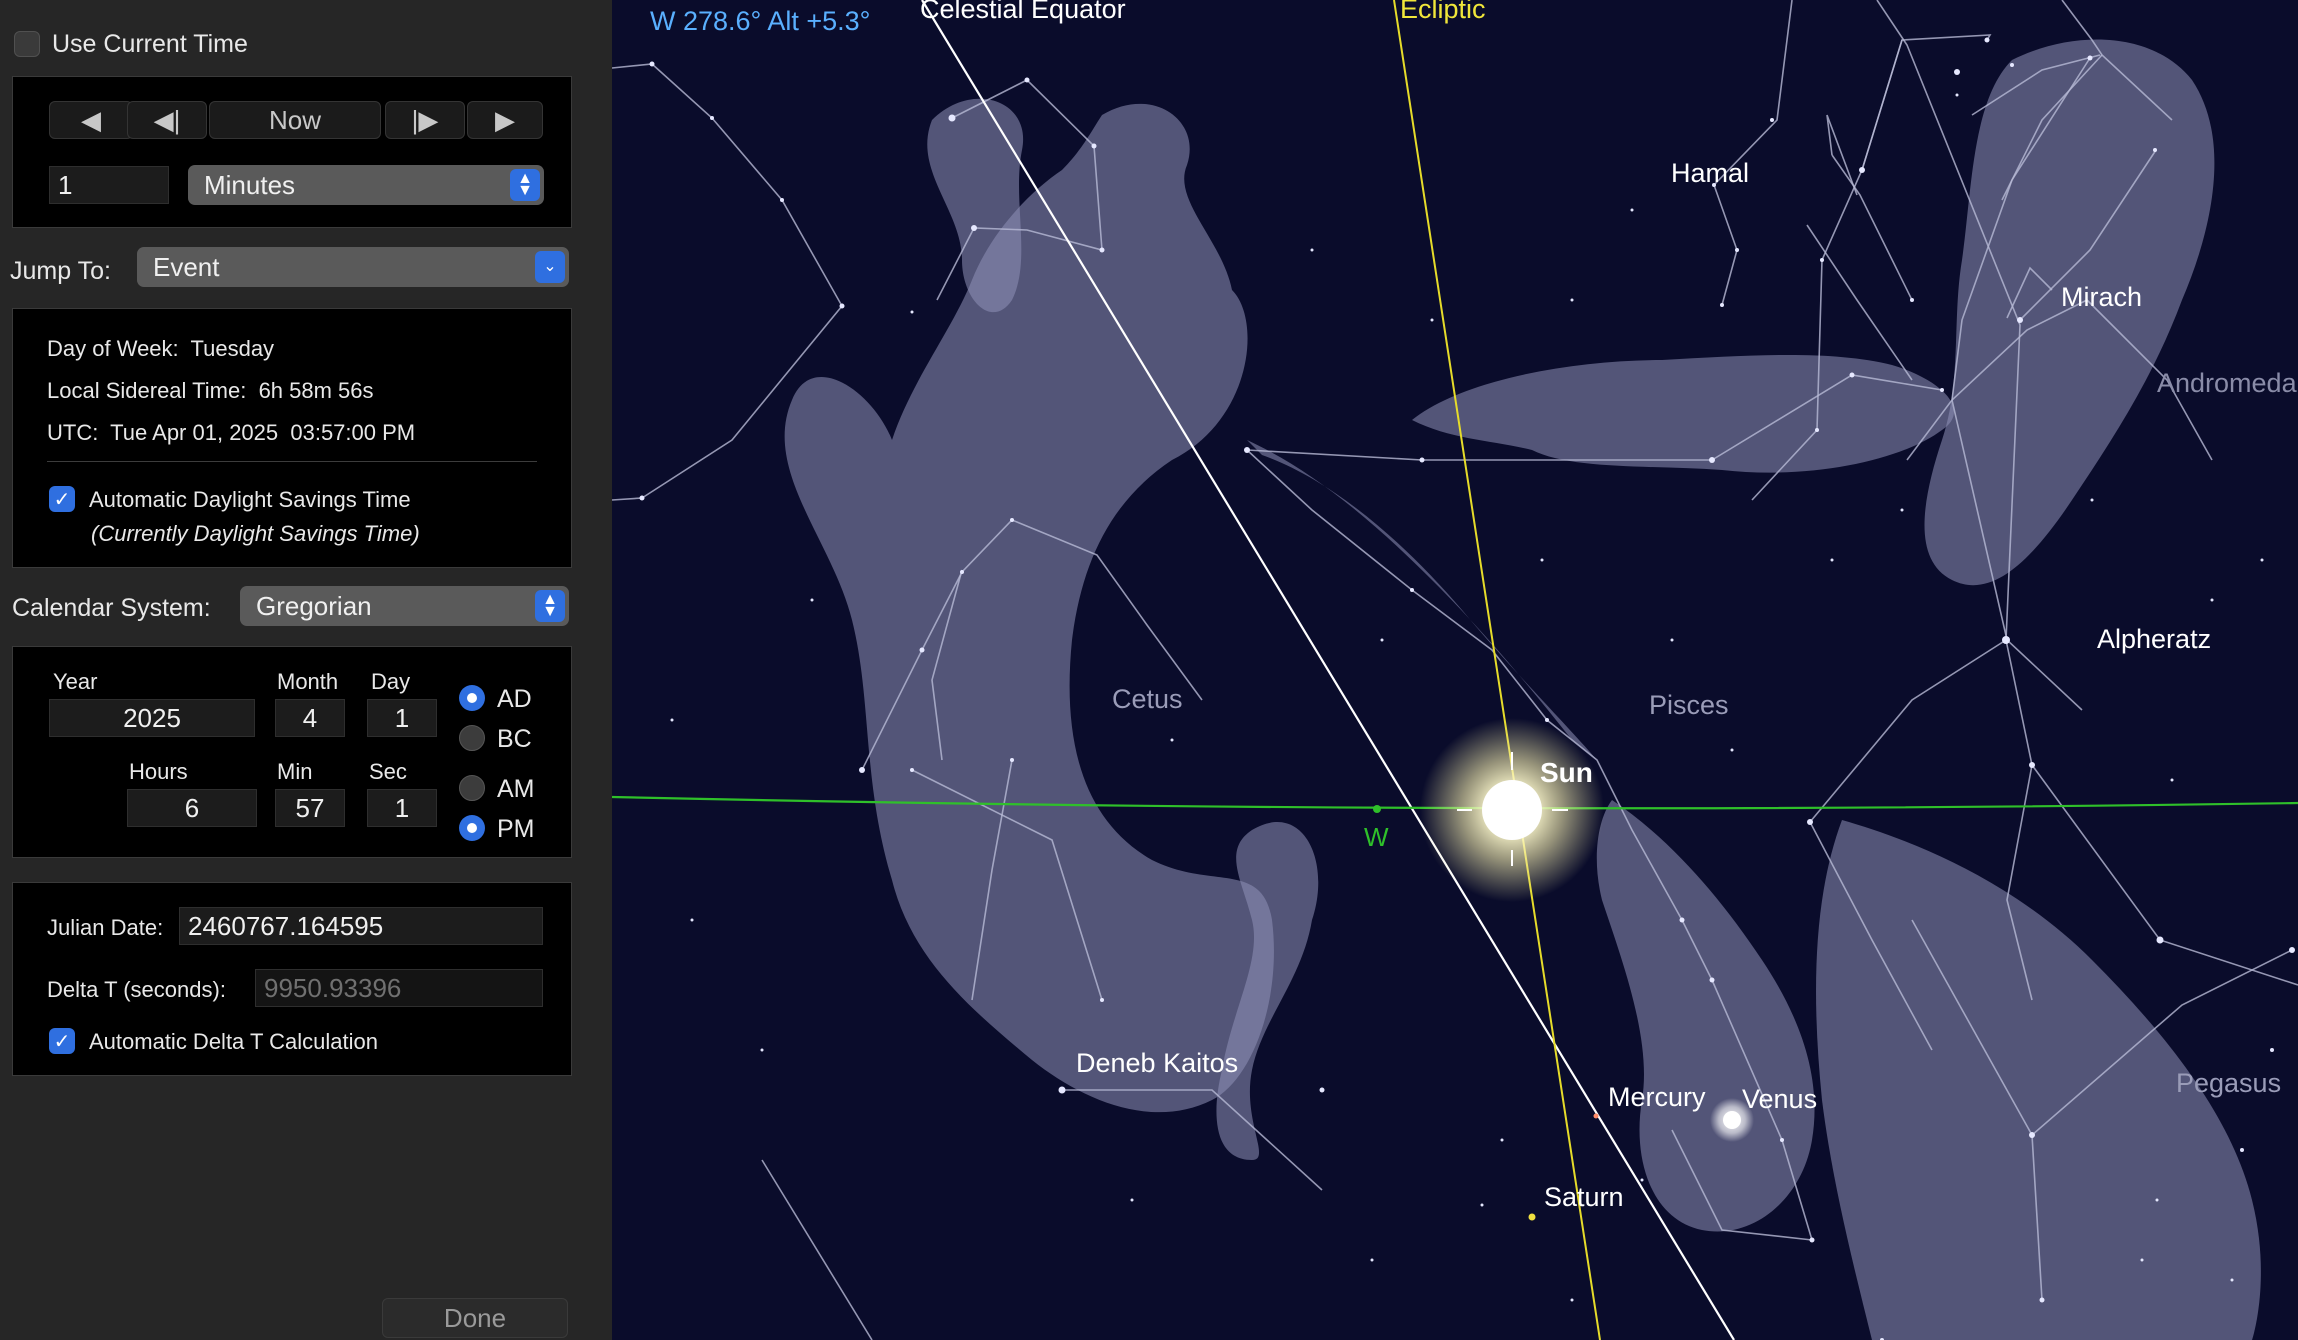  Describe the element at coordinates (147, 390) in the screenshot. I see `sidereal-time-label: Local Sidereal Time:` at that location.